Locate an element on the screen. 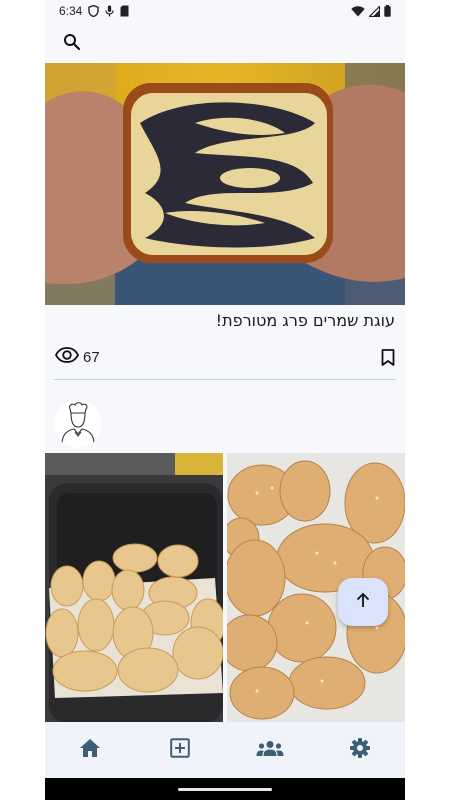  post-photo-airfryer is located at coordinates (134, 588).